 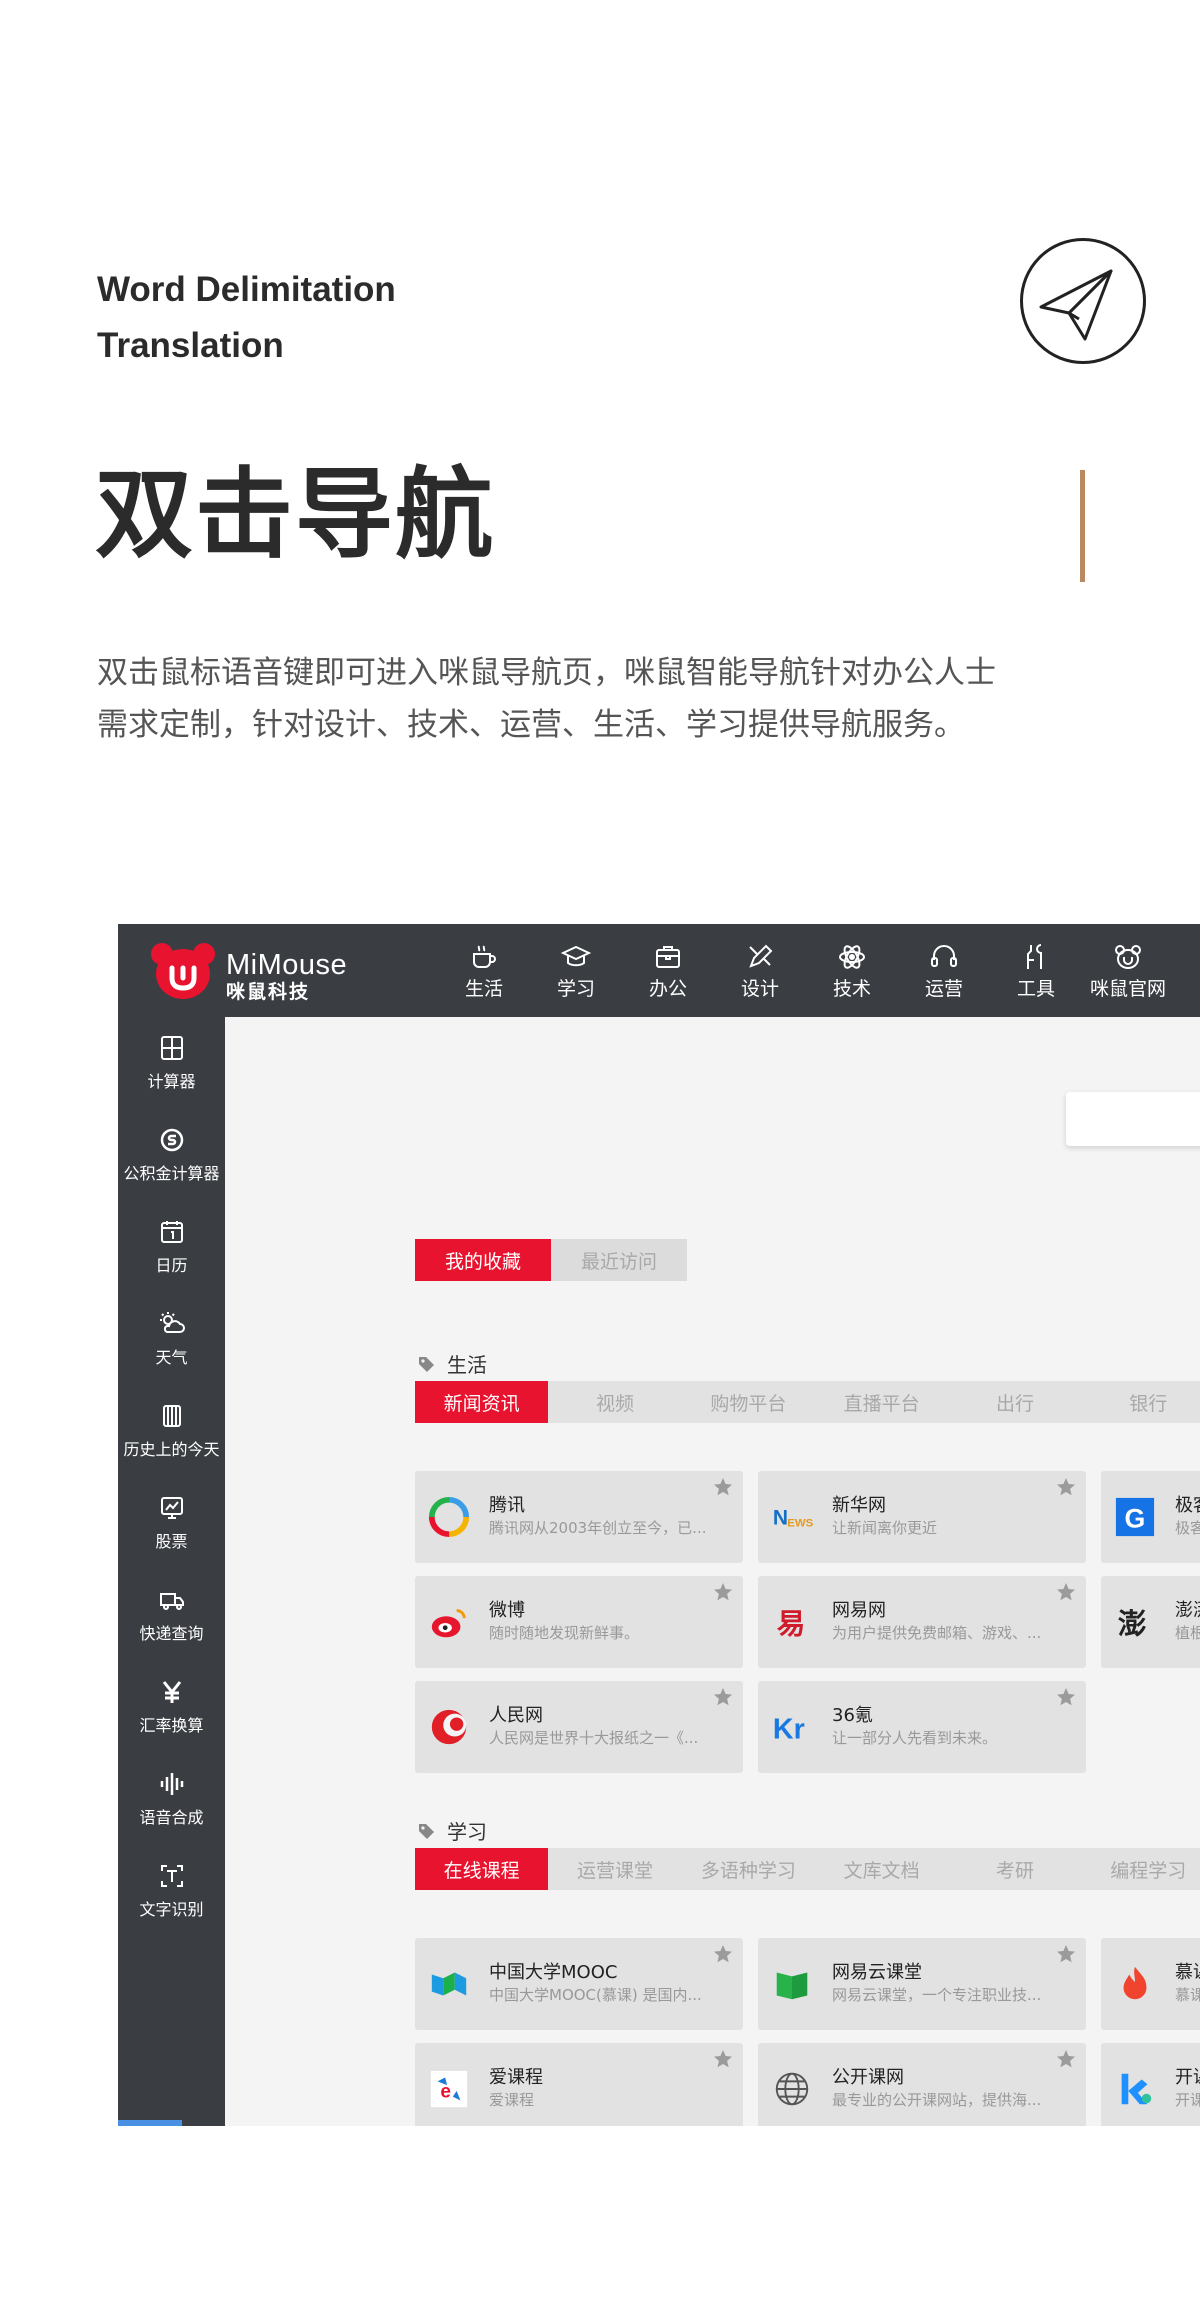 What do you see at coordinates (171, 1784) in the screenshot?
I see `voice-wave-icon` at bounding box center [171, 1784].